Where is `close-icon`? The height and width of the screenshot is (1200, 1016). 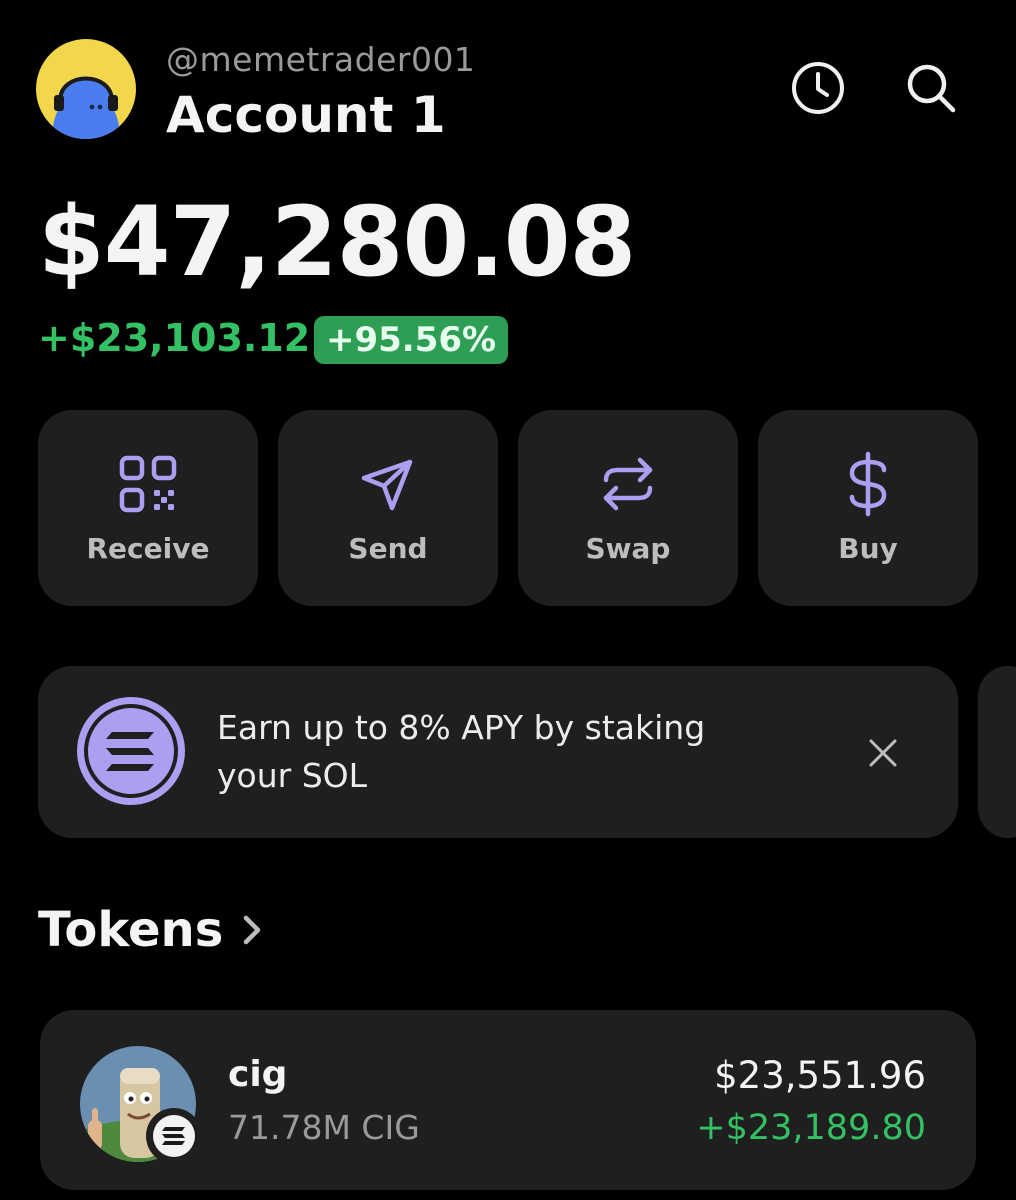
close-icon is located at coordinates (883, 753).